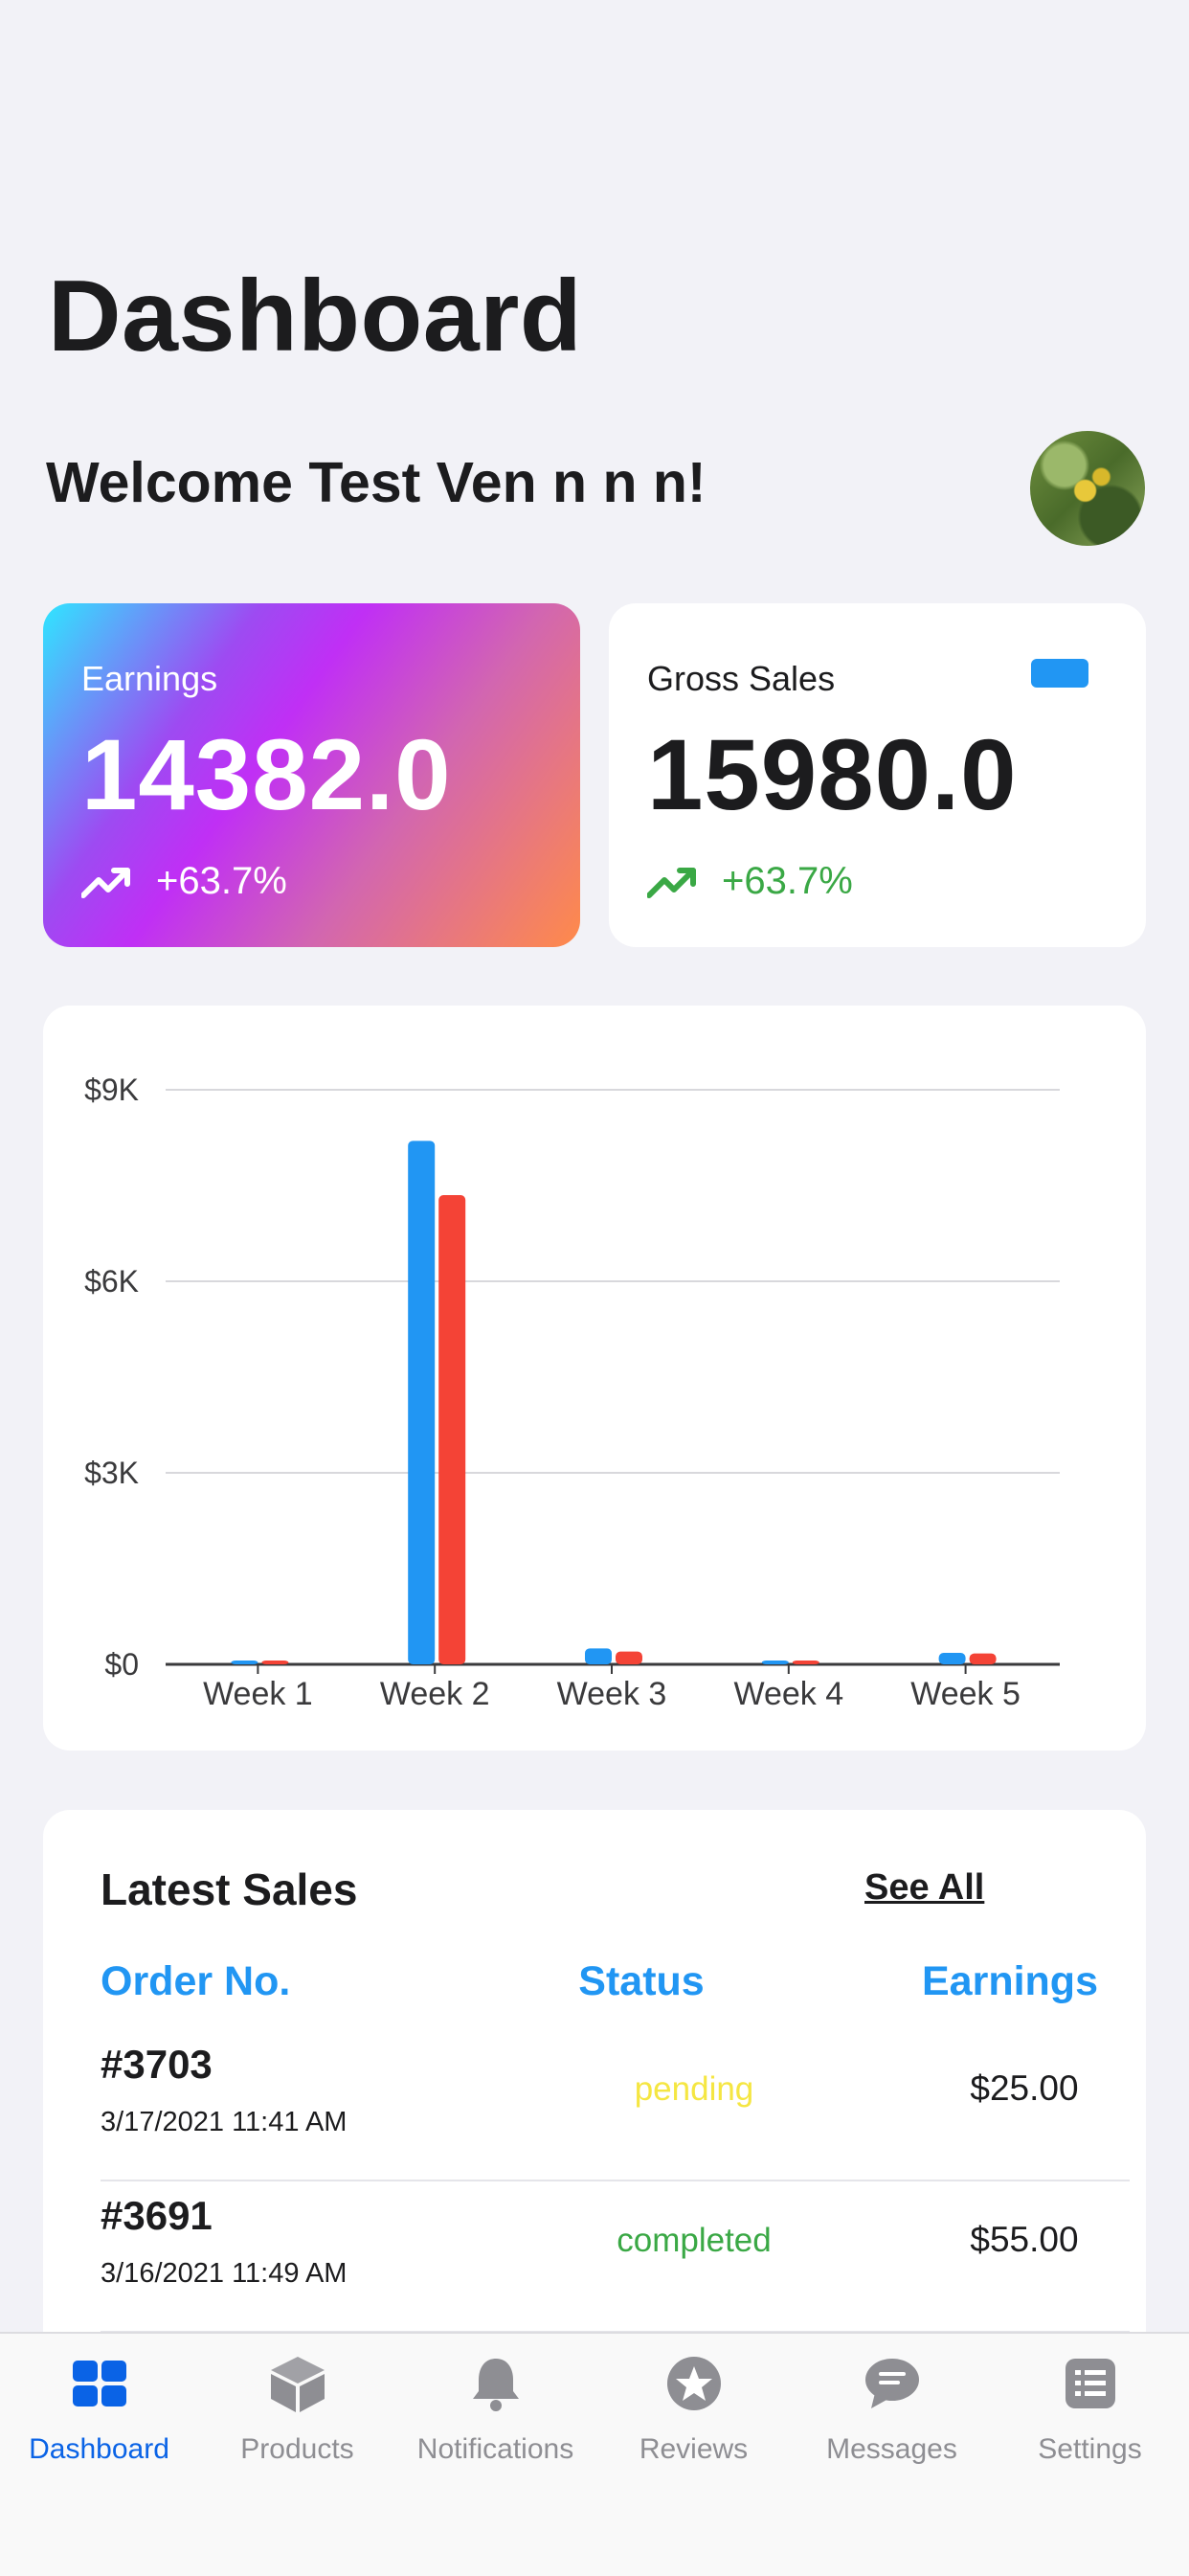 The image size is (1189, 2576). What do you see at coordinates (298, 2384) in the screenshot?
I see `box-icon` at bounding box center [298, 2384].